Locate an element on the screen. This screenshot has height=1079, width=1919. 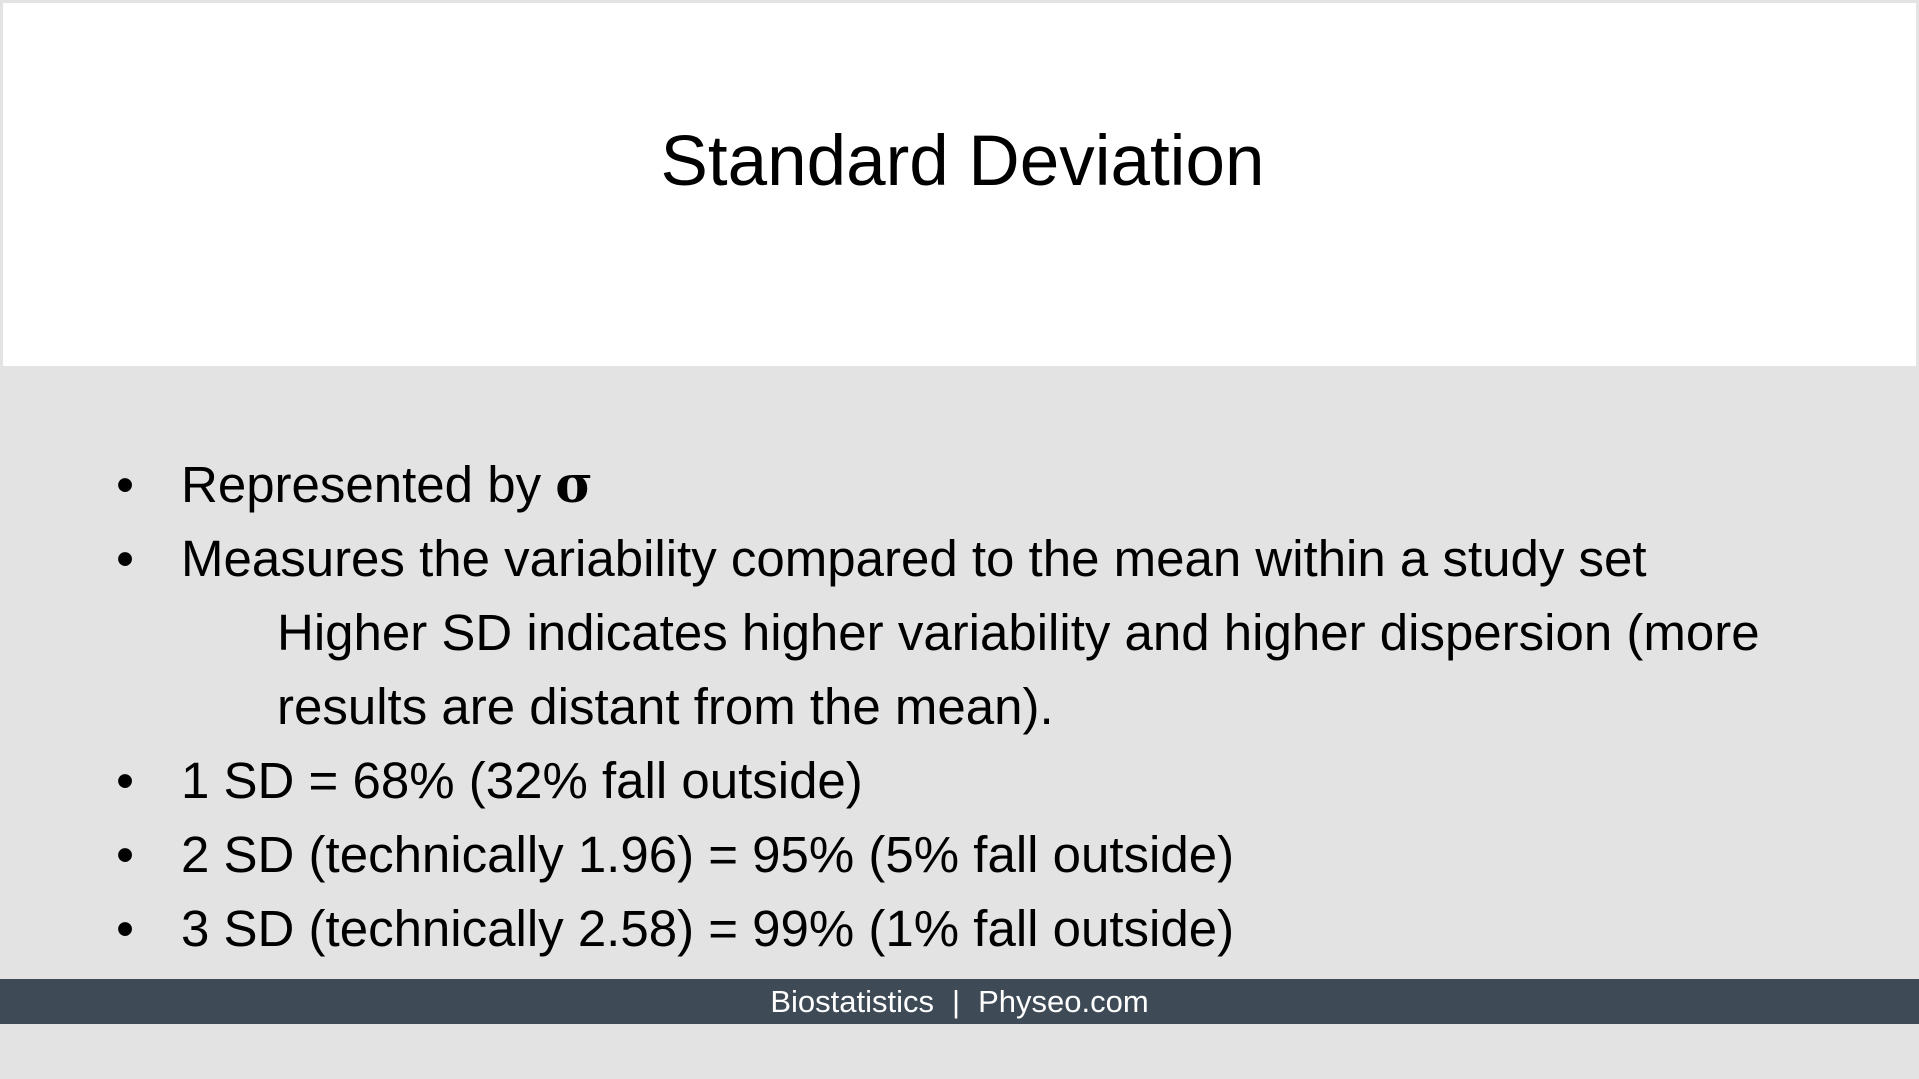
sub-item-line-2: results are distant from the mean). is located at coordinates (959, 707).